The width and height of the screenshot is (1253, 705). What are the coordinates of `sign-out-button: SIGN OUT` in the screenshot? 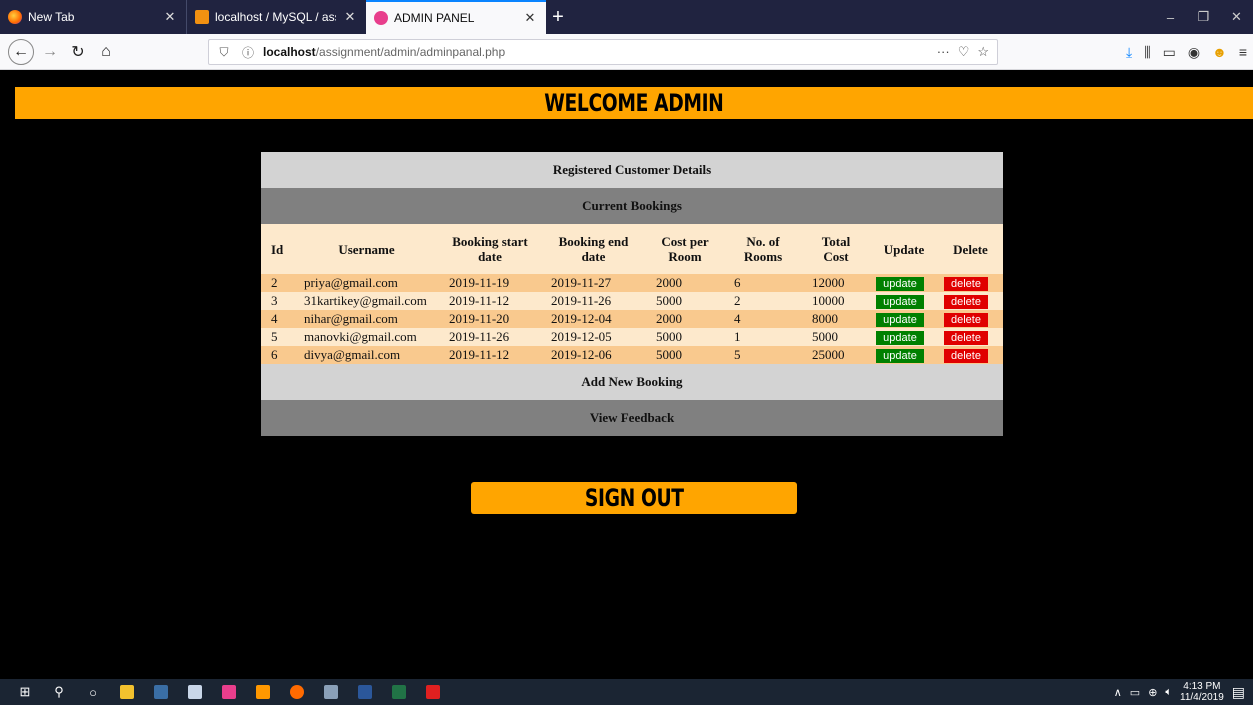 It's located at (634, 498).